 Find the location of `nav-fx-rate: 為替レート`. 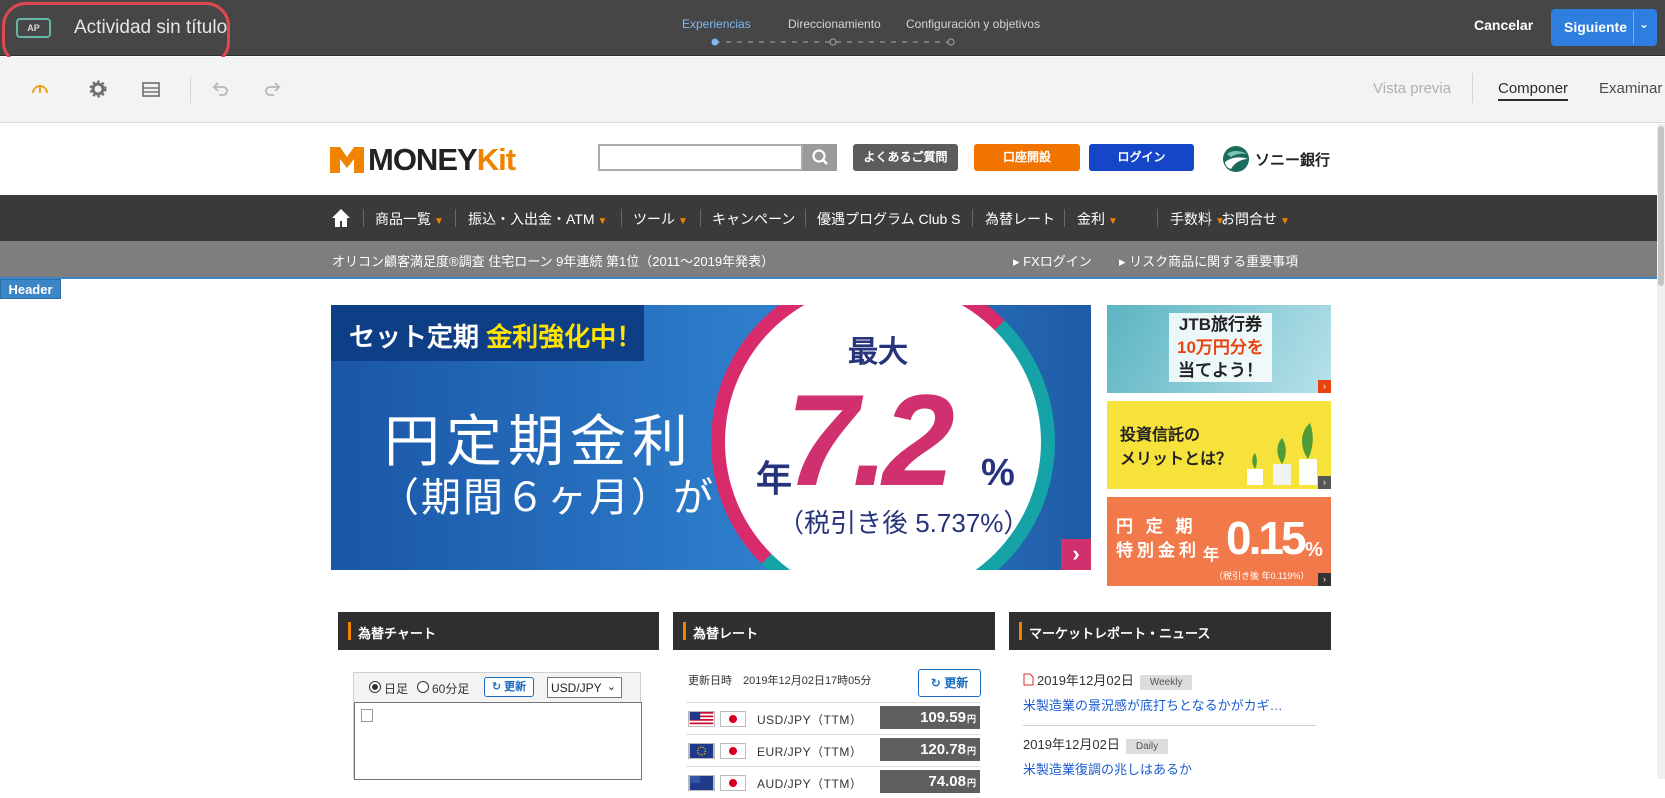

nav-fx-rate: 為替レート is located at coordinates (1020, 219).